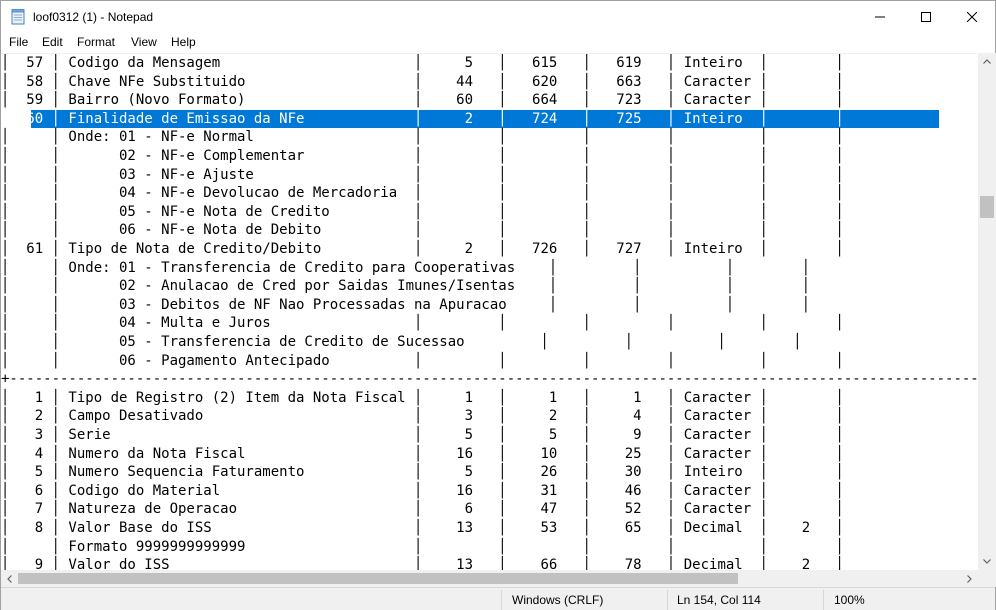 The width and height of the screenshot is (996, 610). Describe the element at coordinates (849, 600) in the screenshot. I see `status-zoom: 100%` at that location.